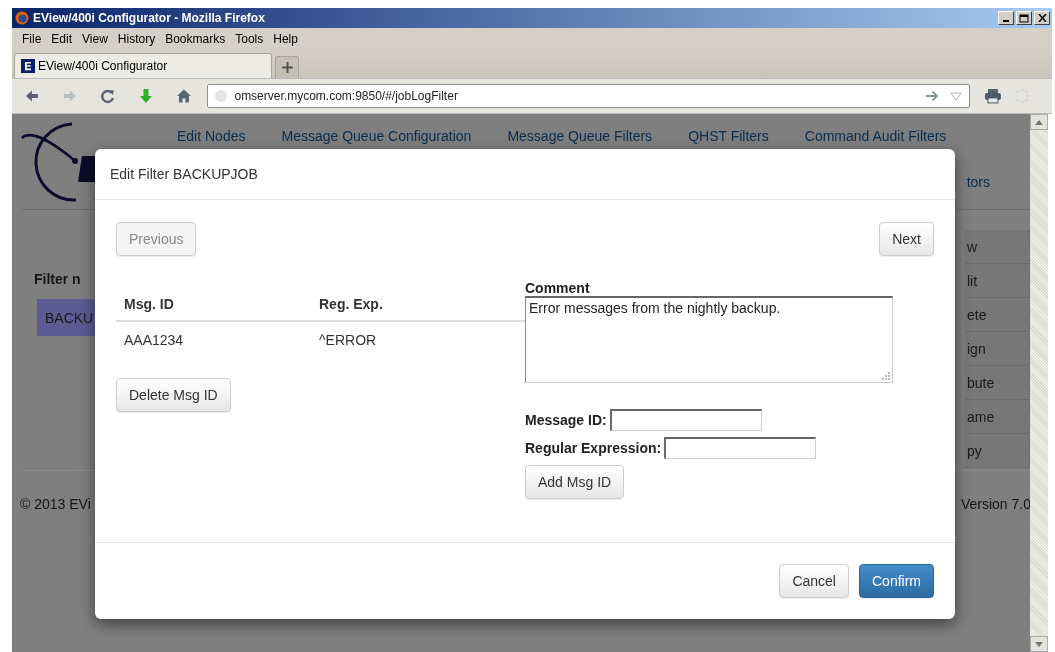  What do you see at coordinates (22, 18) in the screenshot?
I see `firefox-icon` at bounding box center [22, 18].